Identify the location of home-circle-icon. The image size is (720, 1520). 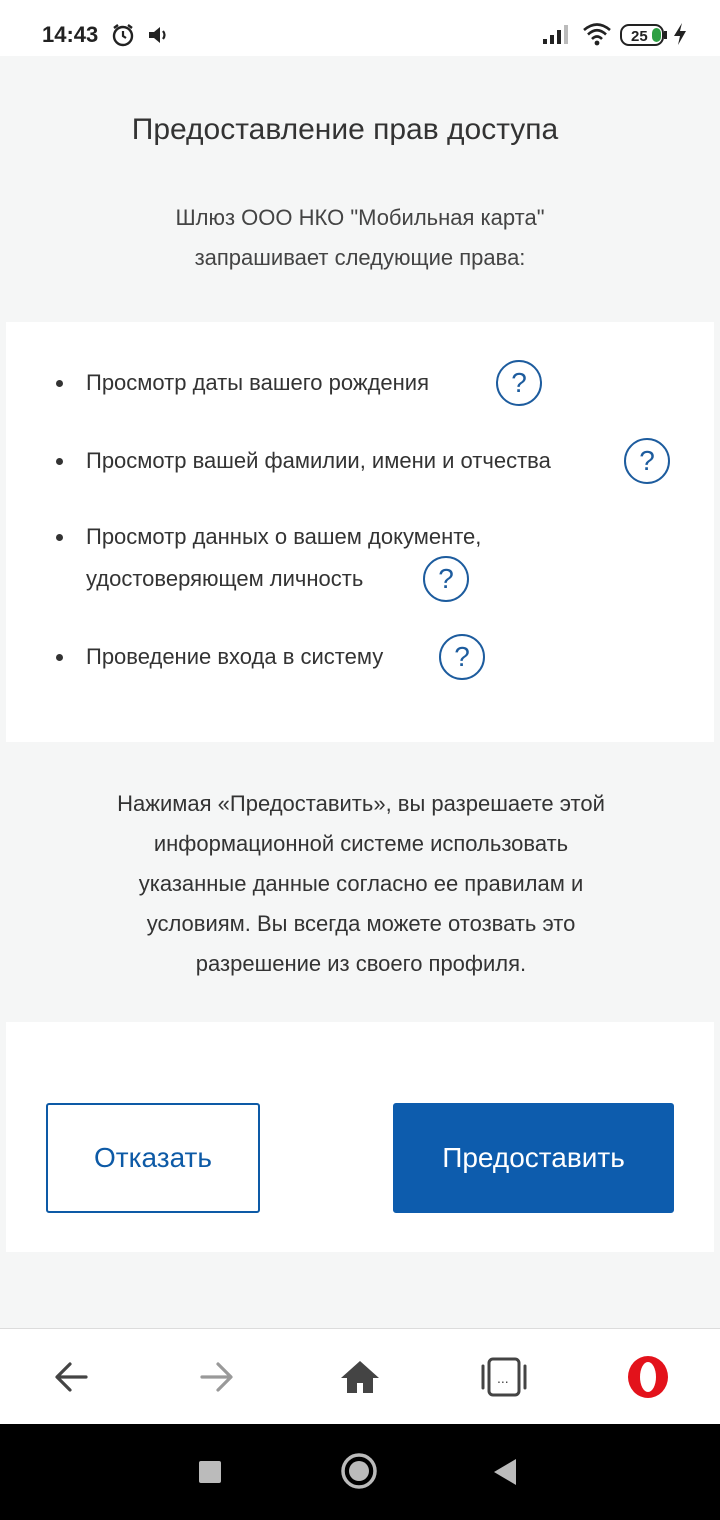
(359, 1473).